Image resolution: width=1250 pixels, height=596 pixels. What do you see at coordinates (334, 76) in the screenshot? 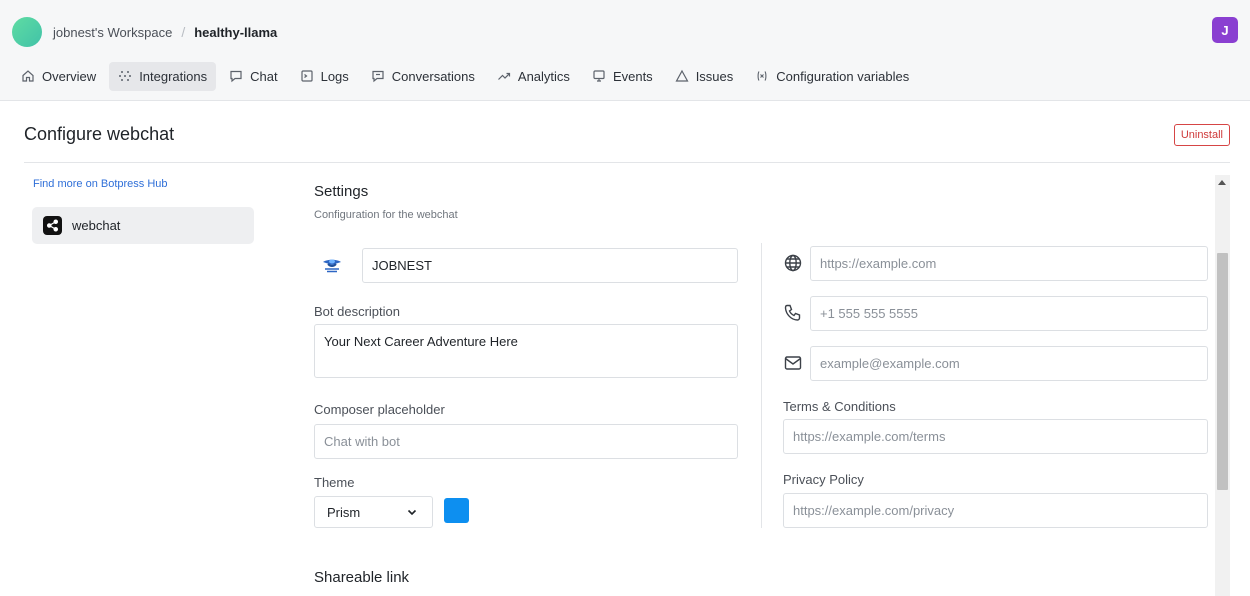
I see `tab-logs-label: Logs` at bounding box center [334, 76].